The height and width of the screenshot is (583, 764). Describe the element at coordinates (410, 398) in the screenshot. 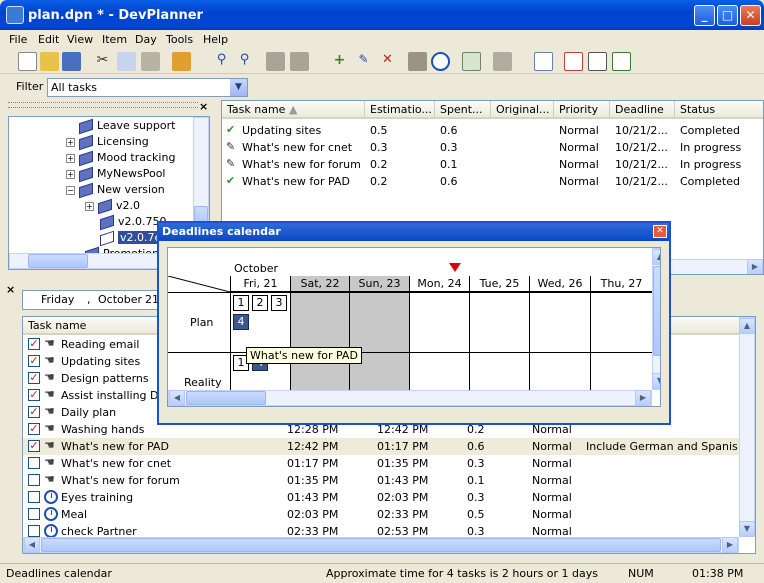

I see `calendar-horizontal-scrollbar: ◀ ▶` at that location.